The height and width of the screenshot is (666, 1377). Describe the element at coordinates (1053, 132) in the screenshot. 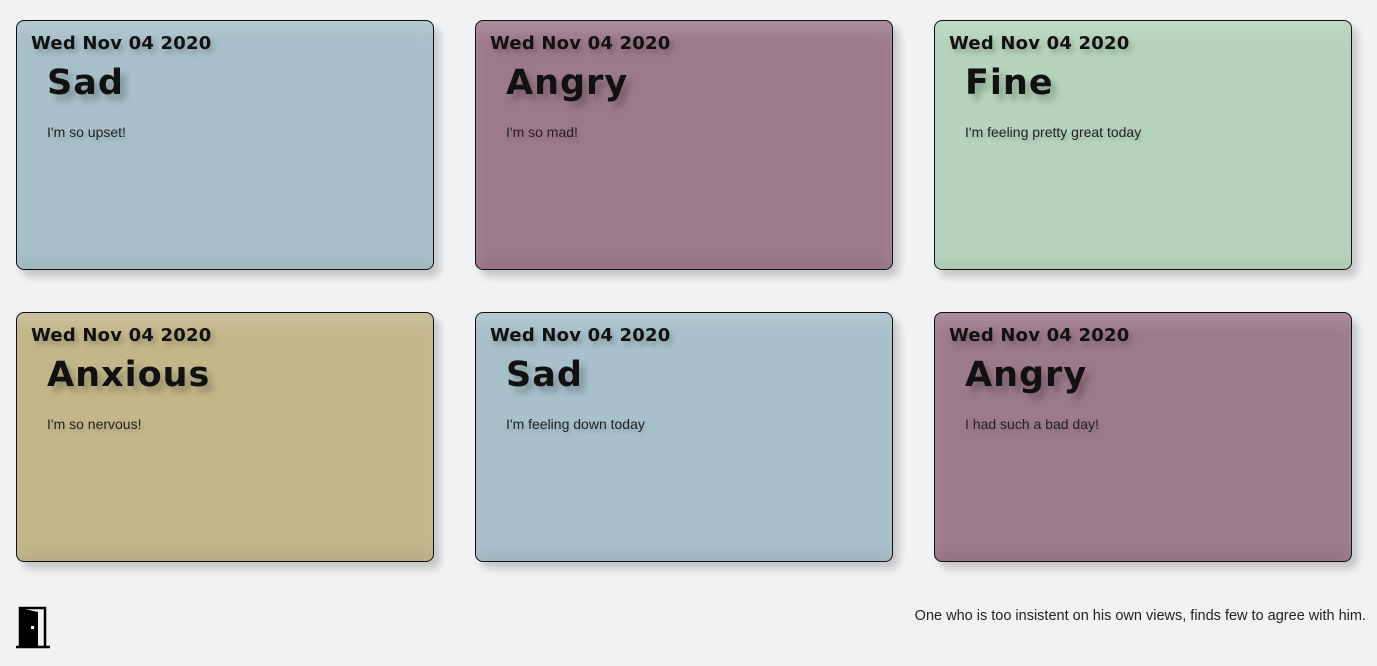

I see `entry-note: I'm feeling pretty great today` at that location.